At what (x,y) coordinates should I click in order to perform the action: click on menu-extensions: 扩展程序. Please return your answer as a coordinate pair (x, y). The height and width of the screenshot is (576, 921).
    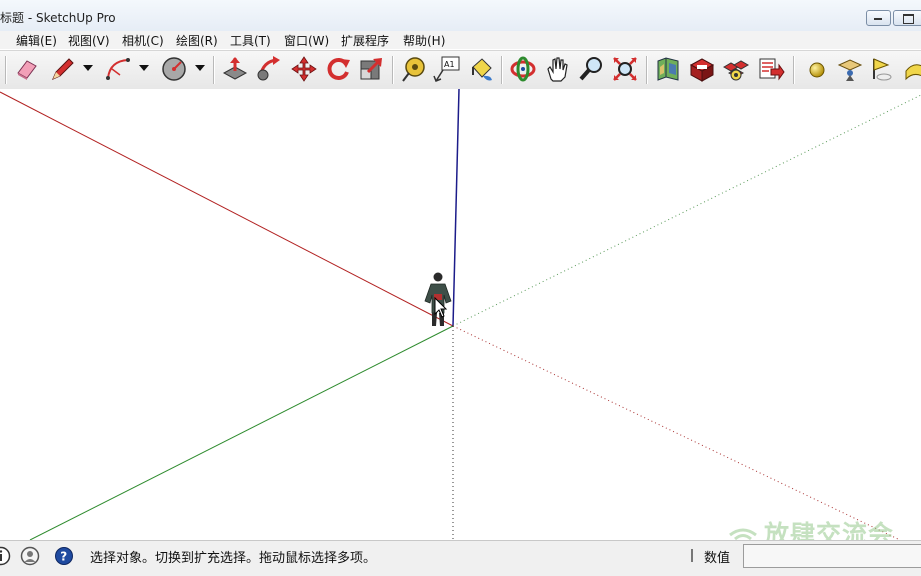
    Looking at the image, I should click on (365, 40).